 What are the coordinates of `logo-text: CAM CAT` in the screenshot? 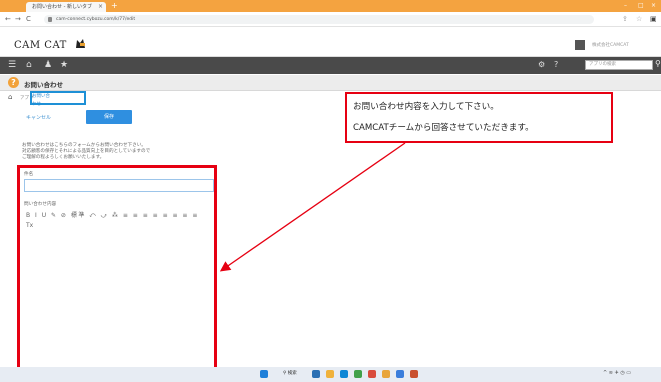 It's located at (40, 45).